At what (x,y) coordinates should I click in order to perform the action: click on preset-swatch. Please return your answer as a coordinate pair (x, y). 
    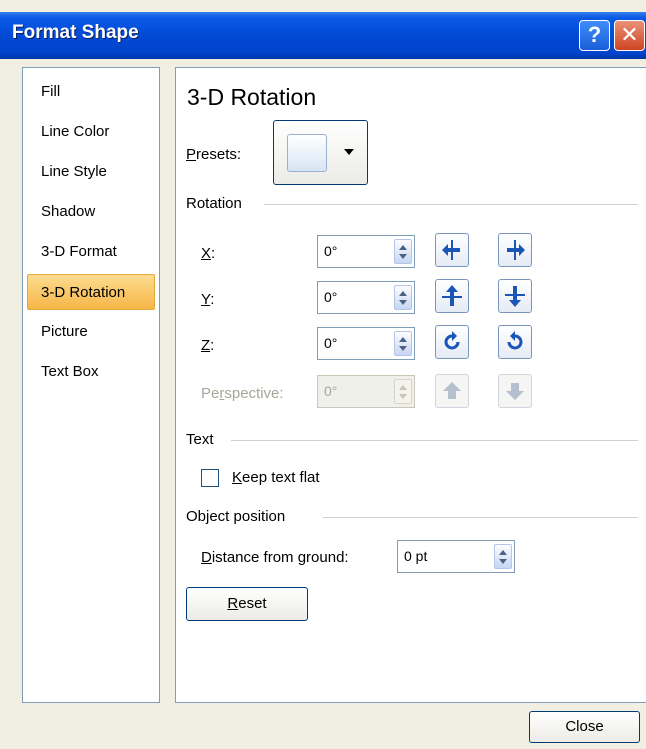
    Looking at the image, I should click on (307, 153).